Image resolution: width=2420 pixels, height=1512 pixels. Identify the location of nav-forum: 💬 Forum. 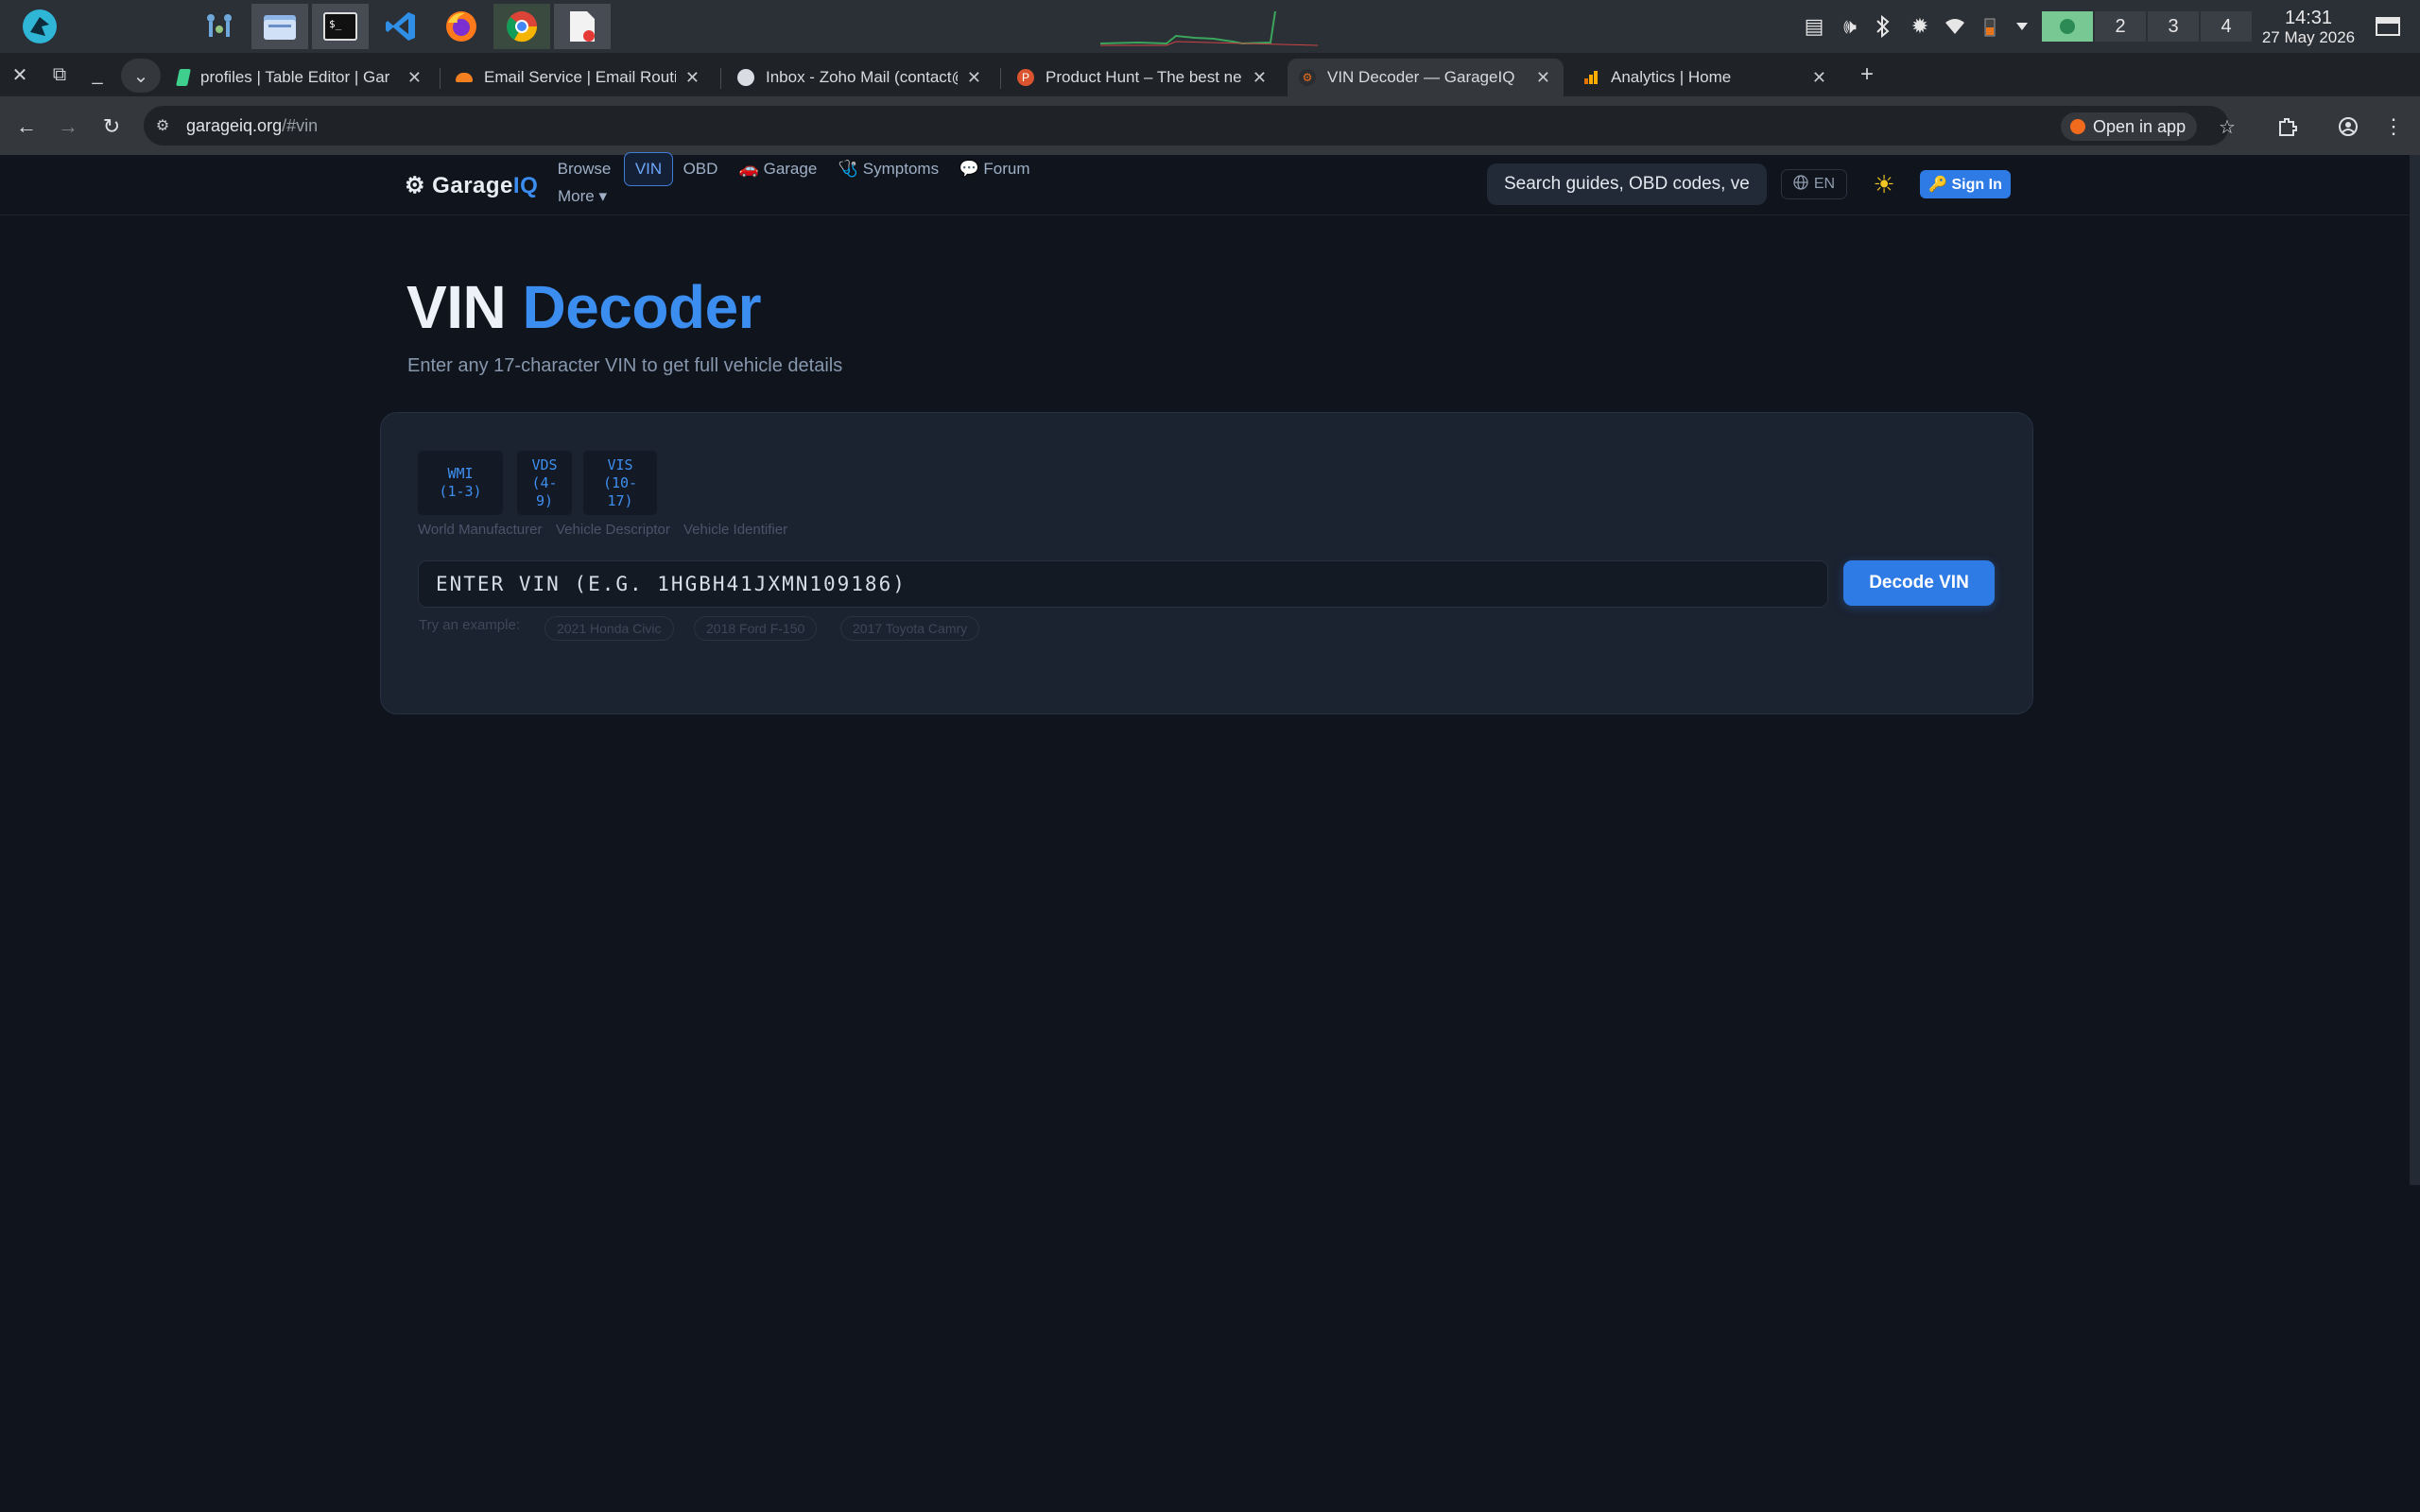
(994, 169).